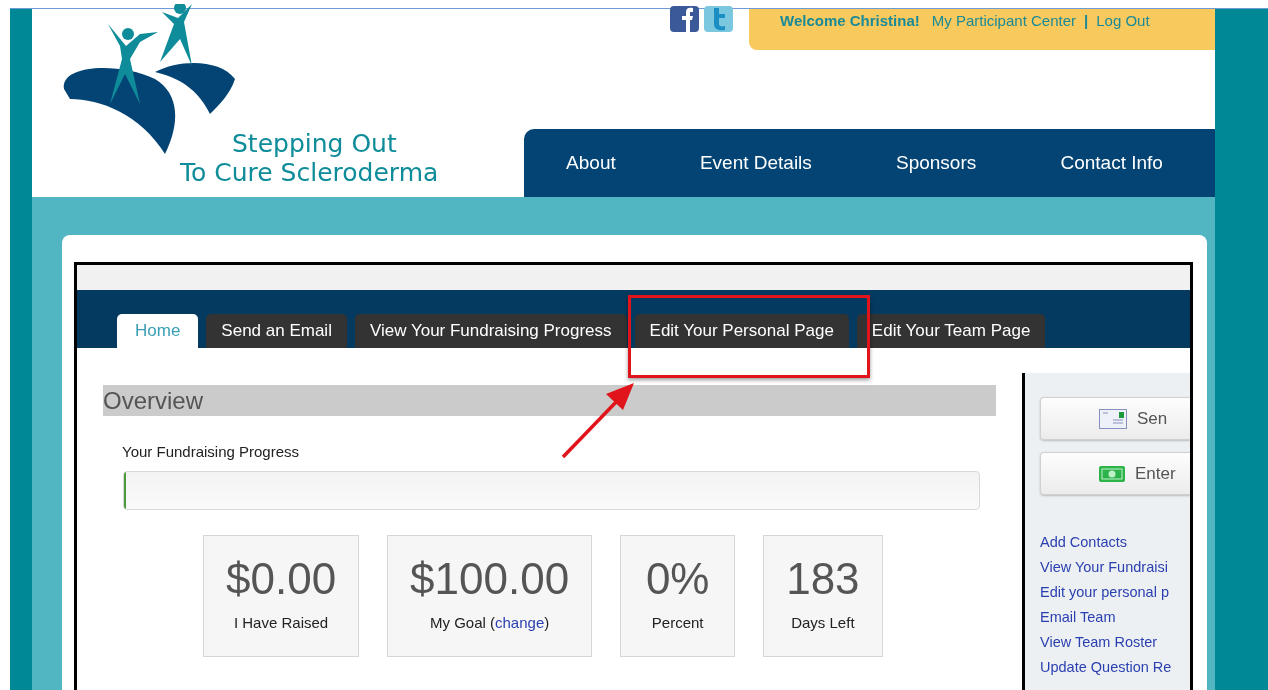  What do you see at coordinates (1115, 642) in the screenshot?
I see `sidebar-link: View Team Roster` at bounding box center [1115, 642].